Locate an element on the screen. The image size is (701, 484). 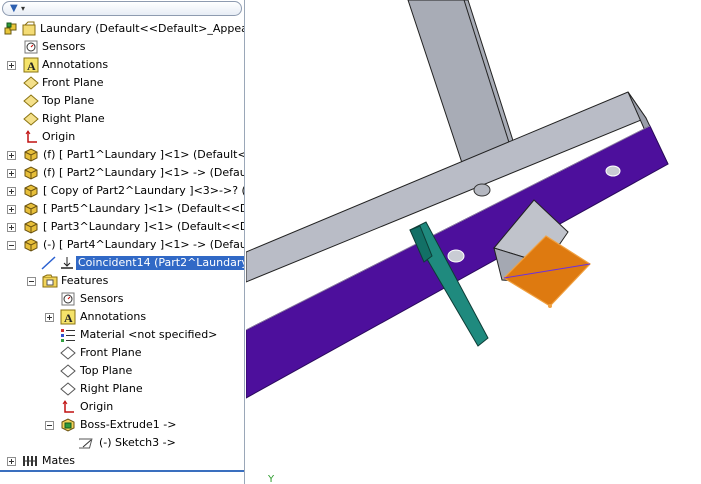
tree-item-label: Laundary (Default<<Default>_Appearanc is located at coordinates (142, 28).